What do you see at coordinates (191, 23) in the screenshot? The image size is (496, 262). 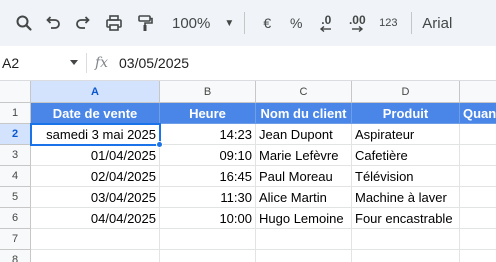 I see `zoom-value: 100%` at bounding box center [191, 23].